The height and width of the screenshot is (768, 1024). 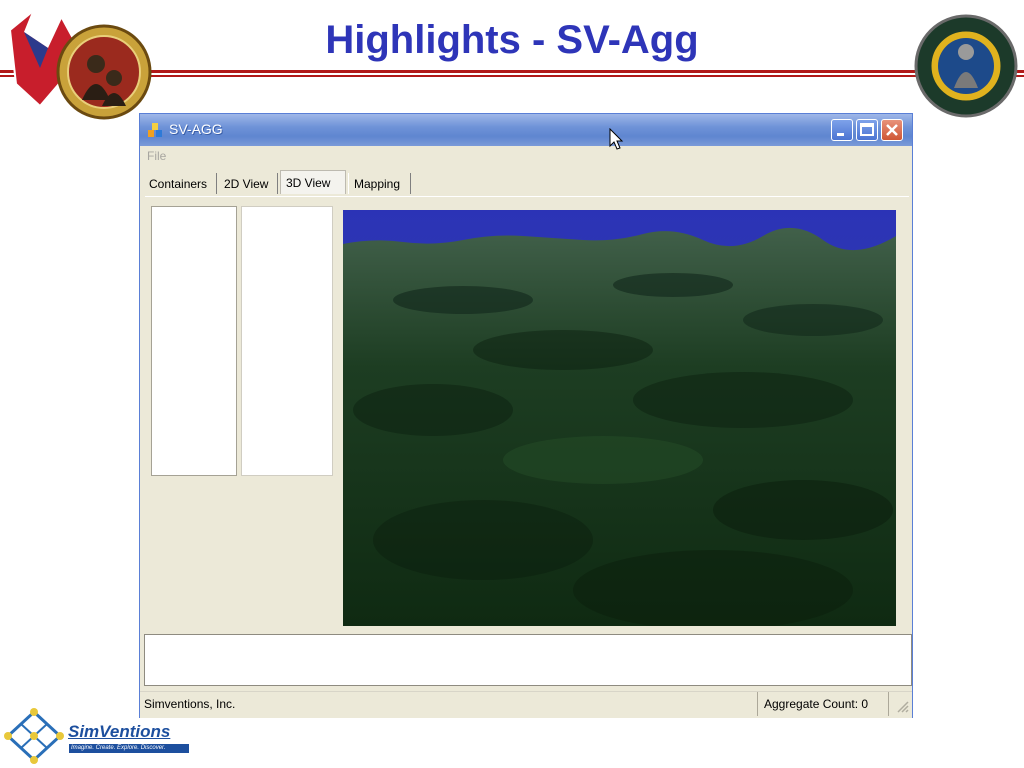 What do you see at coordinates (194, 341) in the screenshot?
I see `container-list-left` at bounding box center [194, 341].